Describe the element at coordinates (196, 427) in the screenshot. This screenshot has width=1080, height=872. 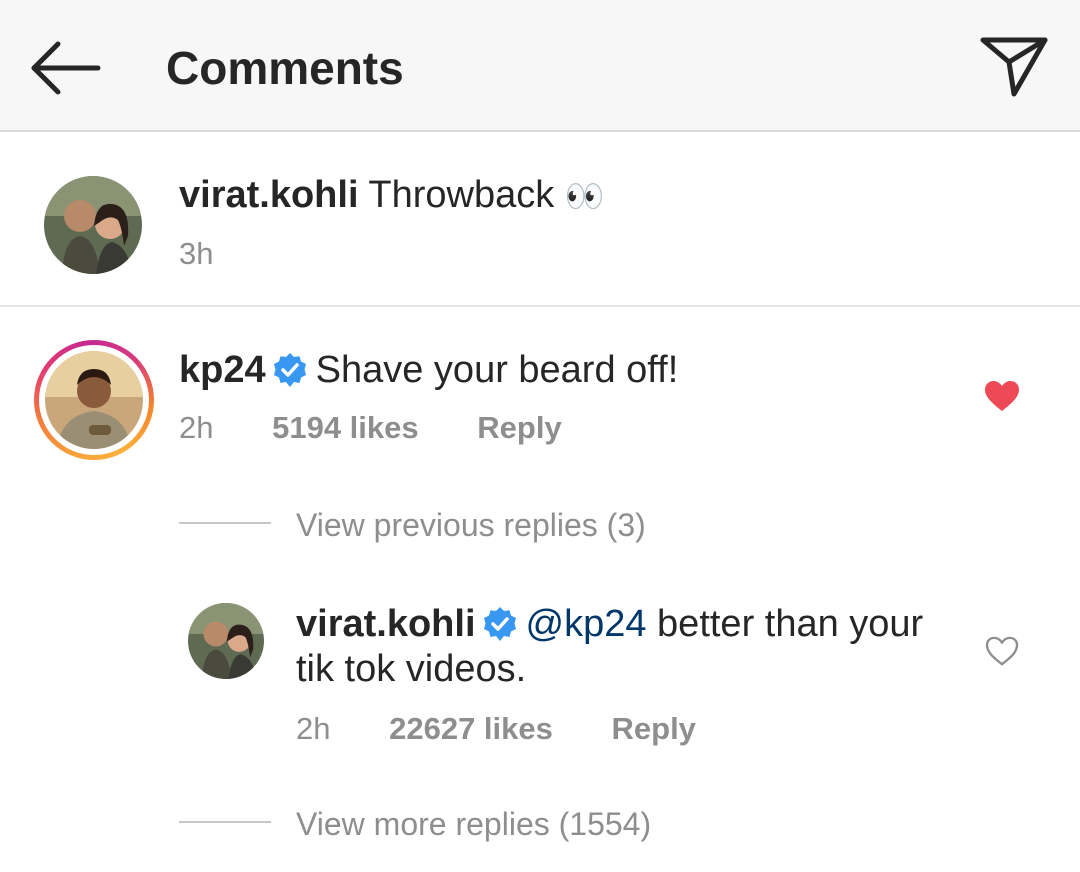
I see `comment-time: 2h` at that location.